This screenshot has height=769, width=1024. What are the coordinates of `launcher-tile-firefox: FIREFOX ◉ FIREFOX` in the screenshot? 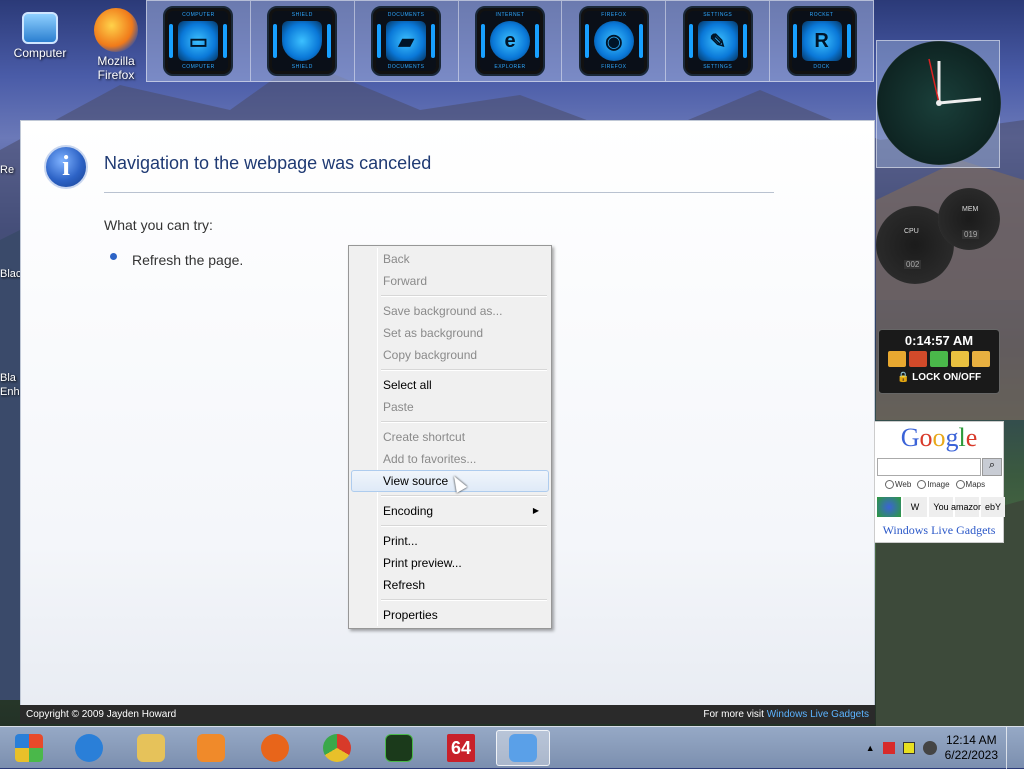 It's located at (614, 41).